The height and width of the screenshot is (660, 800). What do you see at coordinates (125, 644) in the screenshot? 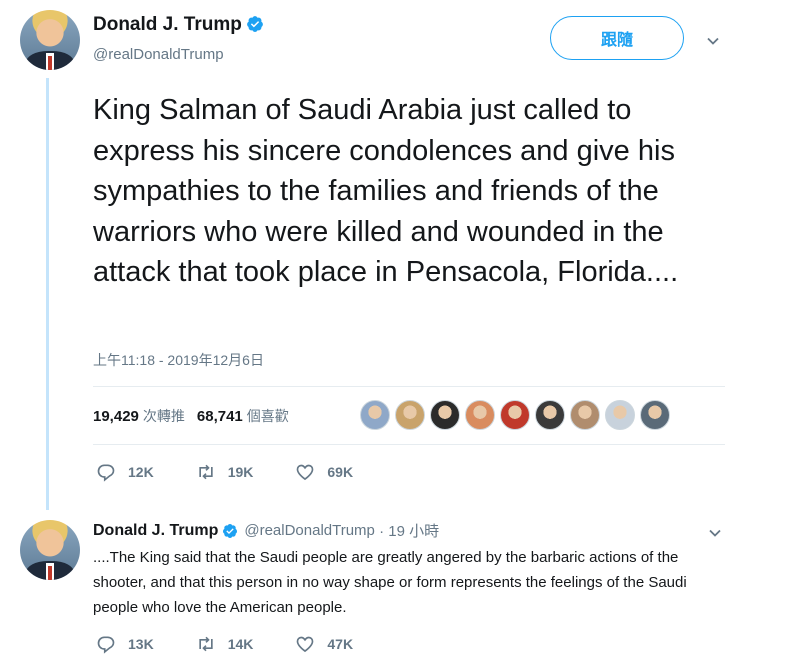
I see `reply-button: 13K` at bounding box center [125, 644].